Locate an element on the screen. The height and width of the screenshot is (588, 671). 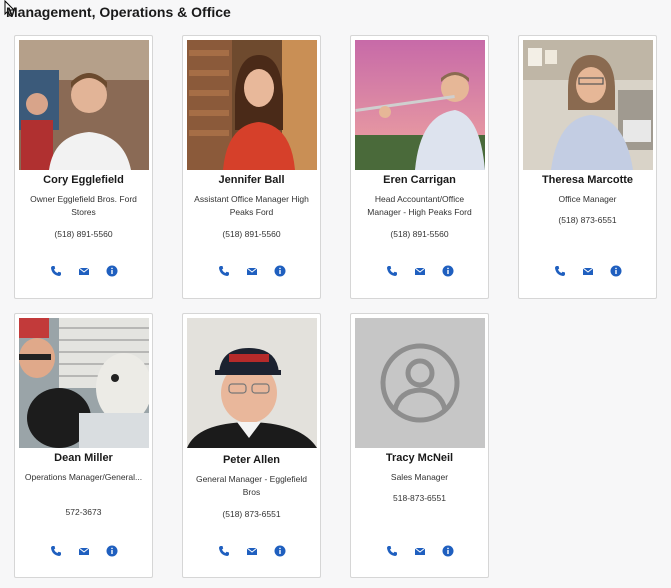
staff-name: Cory Egglefield is located at coordinates (83, 180).